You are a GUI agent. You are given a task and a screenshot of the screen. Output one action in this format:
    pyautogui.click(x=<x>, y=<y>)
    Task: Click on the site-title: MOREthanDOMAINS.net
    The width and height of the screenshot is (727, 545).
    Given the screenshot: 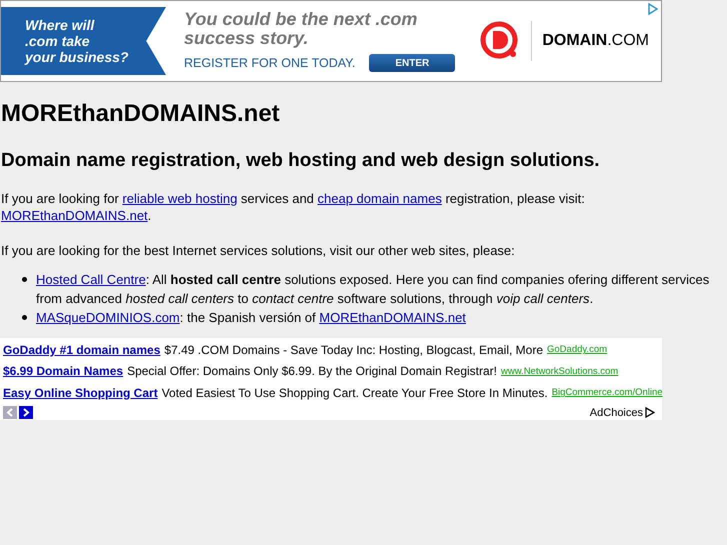 What is the action you would take?
    pyautogui.click(x=141, y=114)
    